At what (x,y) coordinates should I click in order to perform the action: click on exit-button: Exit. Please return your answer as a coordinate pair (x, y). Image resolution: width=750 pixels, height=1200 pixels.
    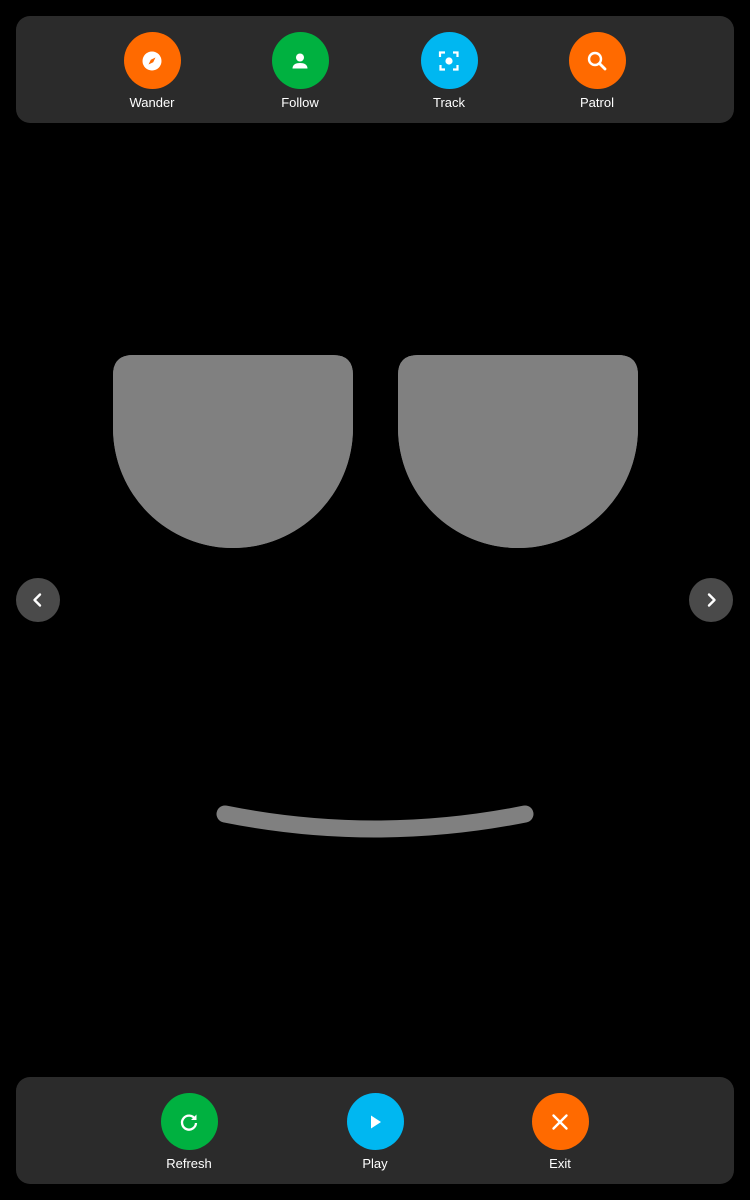
    Looking at the image, I should click on (560, 1132).